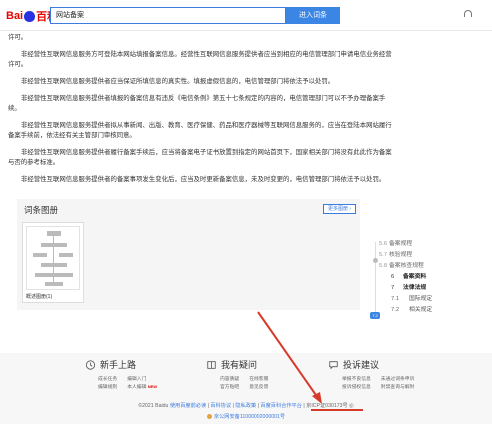  I want to click on toc-label: 备案规程, so click(401, 244).